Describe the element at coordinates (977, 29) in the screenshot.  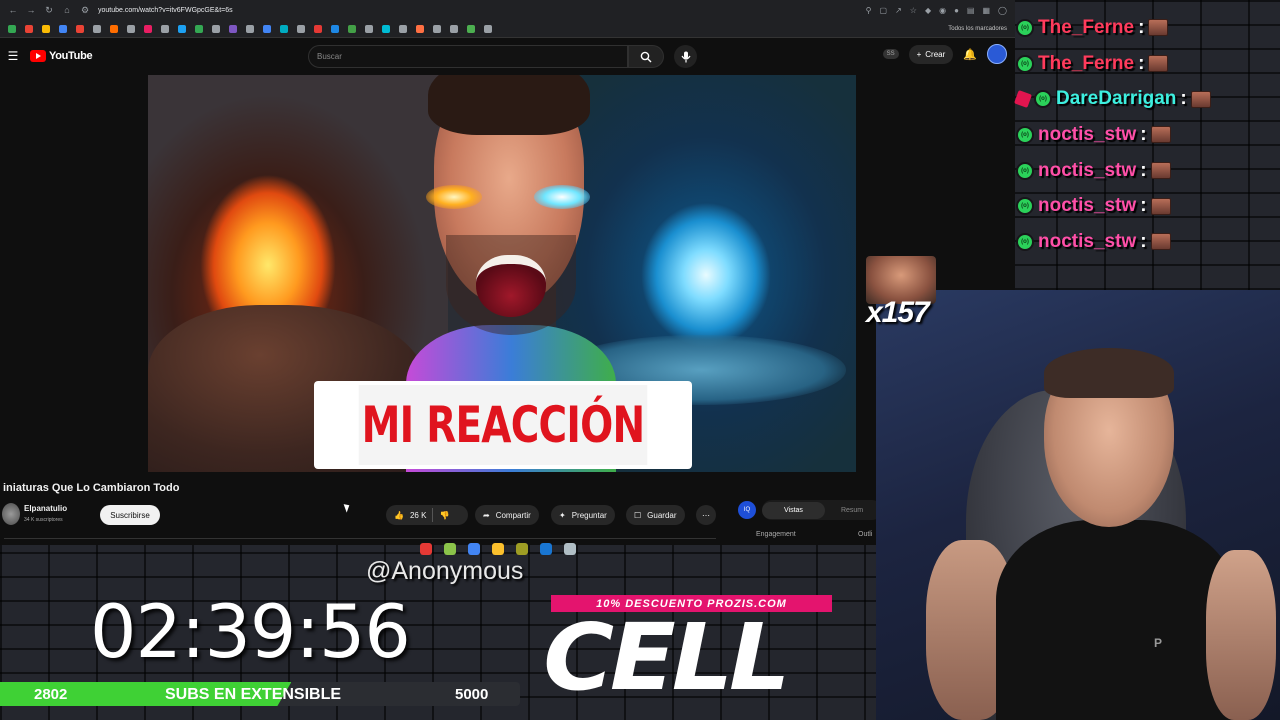
I see `all-bookmarks-link: Todos los marcadores` at that location.